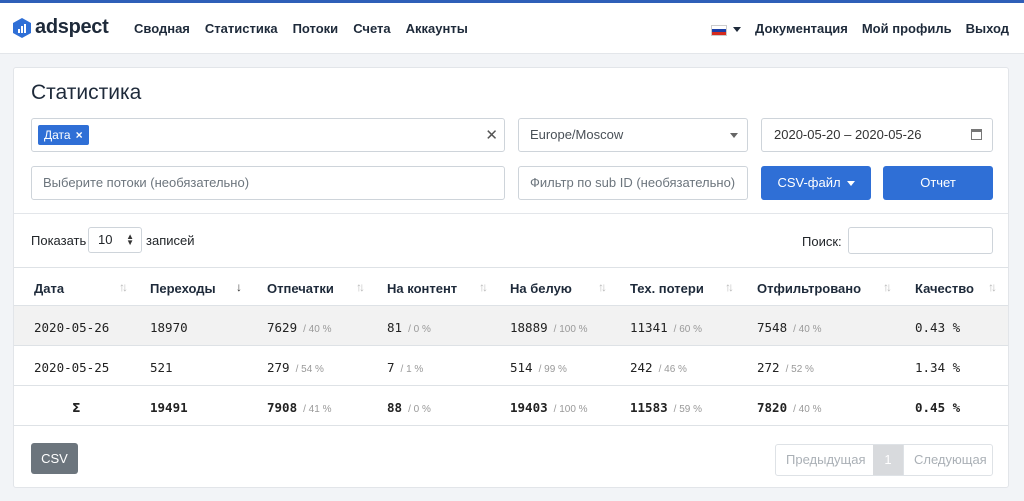  I want to click on csv-label: CSV, so click(54, 458).